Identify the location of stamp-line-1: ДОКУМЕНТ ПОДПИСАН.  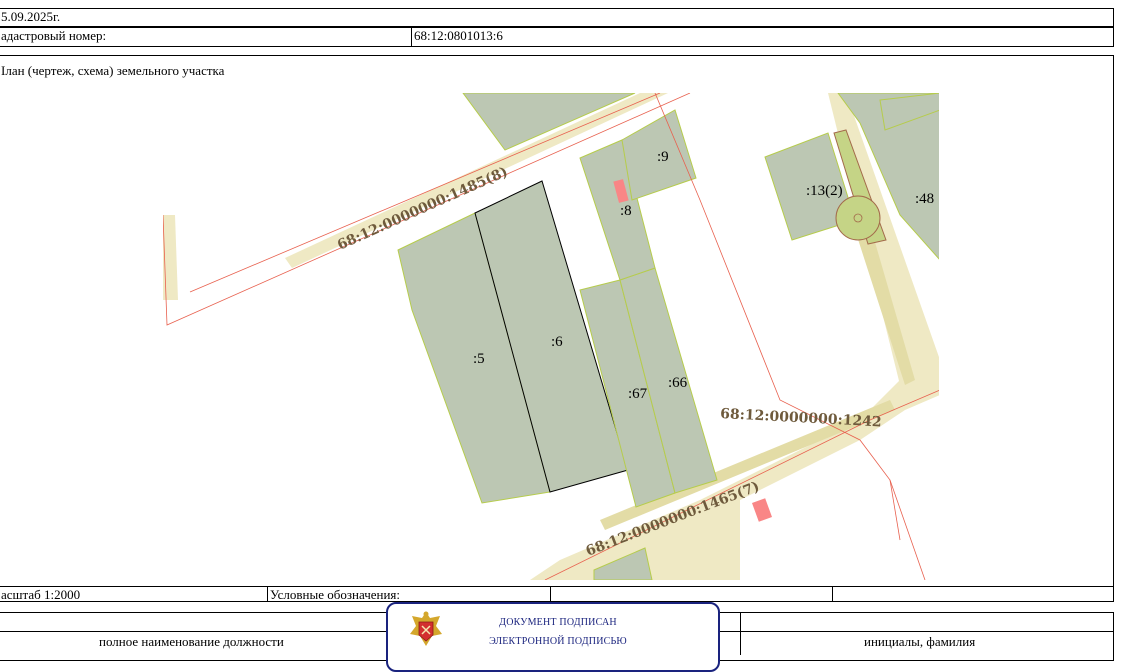
(558, 622).